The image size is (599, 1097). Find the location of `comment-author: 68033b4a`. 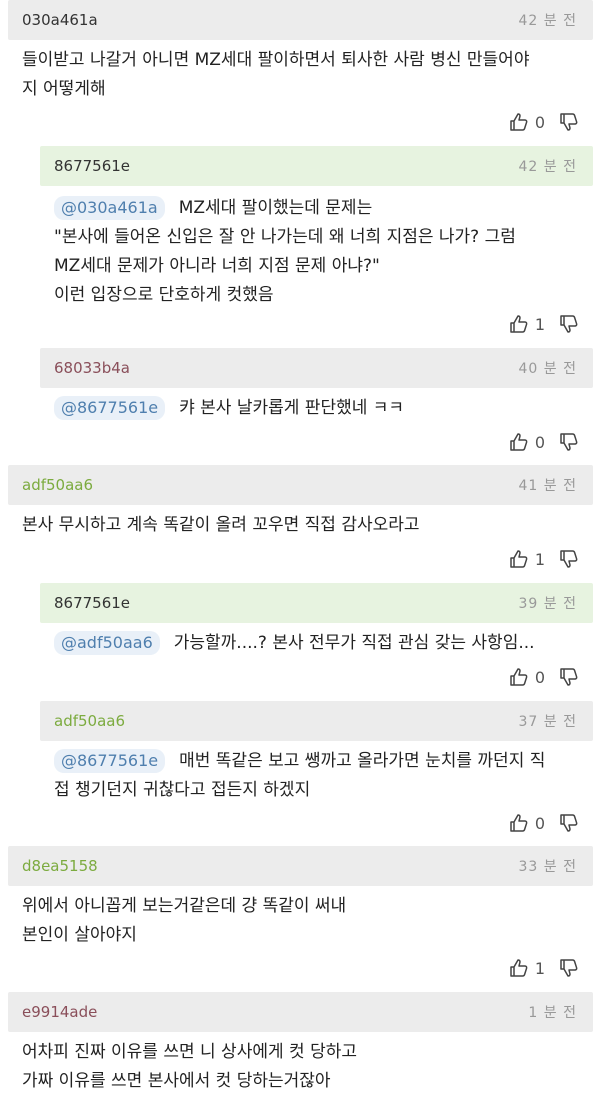

comment-author: 68033b4a is located at coordinates (92, 368).